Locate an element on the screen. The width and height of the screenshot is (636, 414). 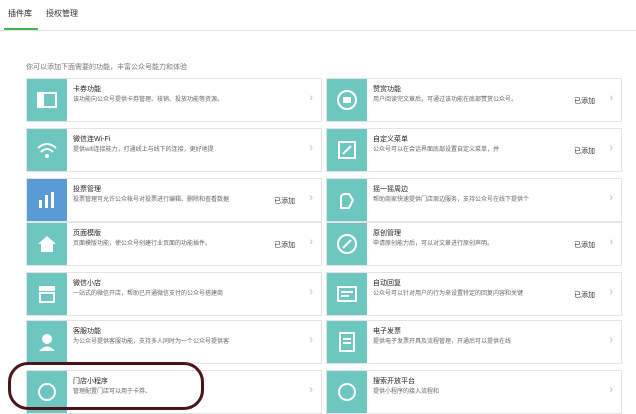
plugin-title: 赞赏功能 is located at coordinates (387, 89).